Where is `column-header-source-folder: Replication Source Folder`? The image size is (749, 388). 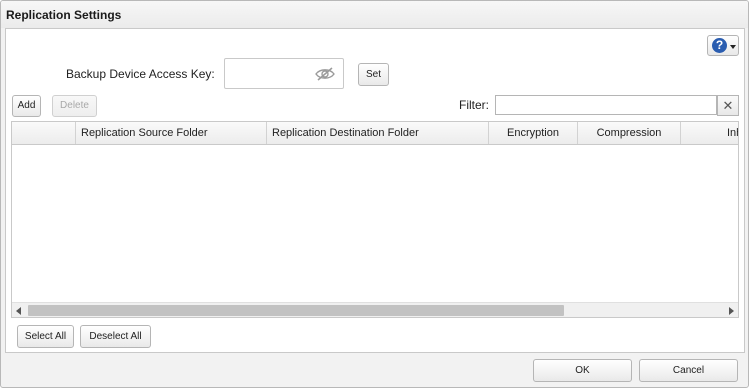
column-header-source-folder: Replication Source Folder is located at coordinates (171, 133).